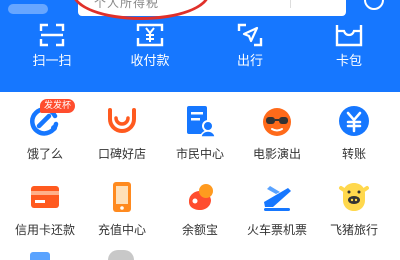 This screenshot has height=260, width=400. What do you see at coordinates (150, 61) in the screenshot?
I see `quick-action-label: 收付款` at bounding box center [150, 61].